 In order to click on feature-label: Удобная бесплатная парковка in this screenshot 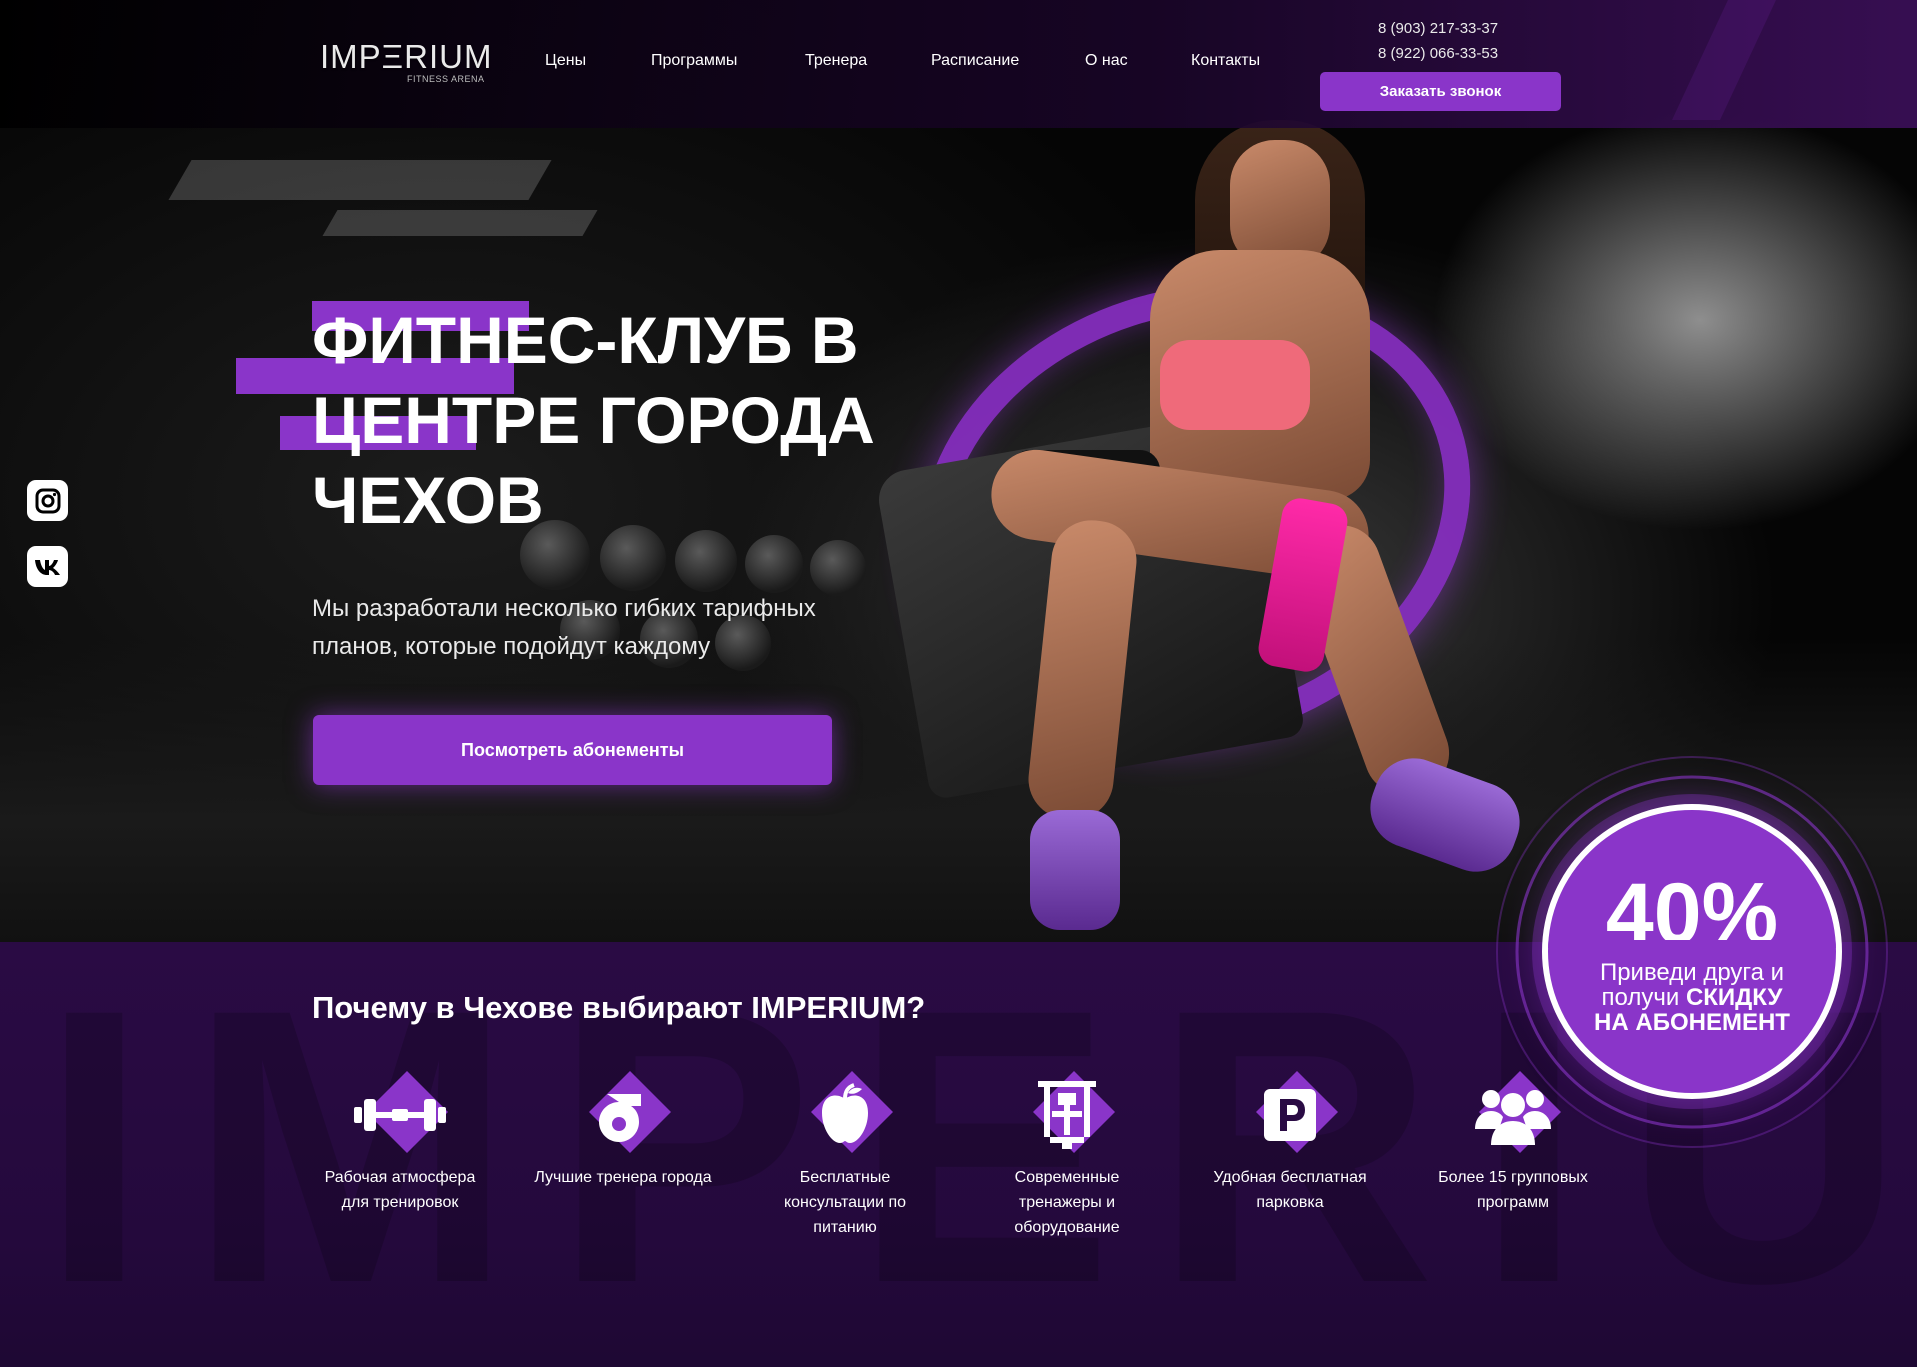, I will do `click(1290, 1190)`.